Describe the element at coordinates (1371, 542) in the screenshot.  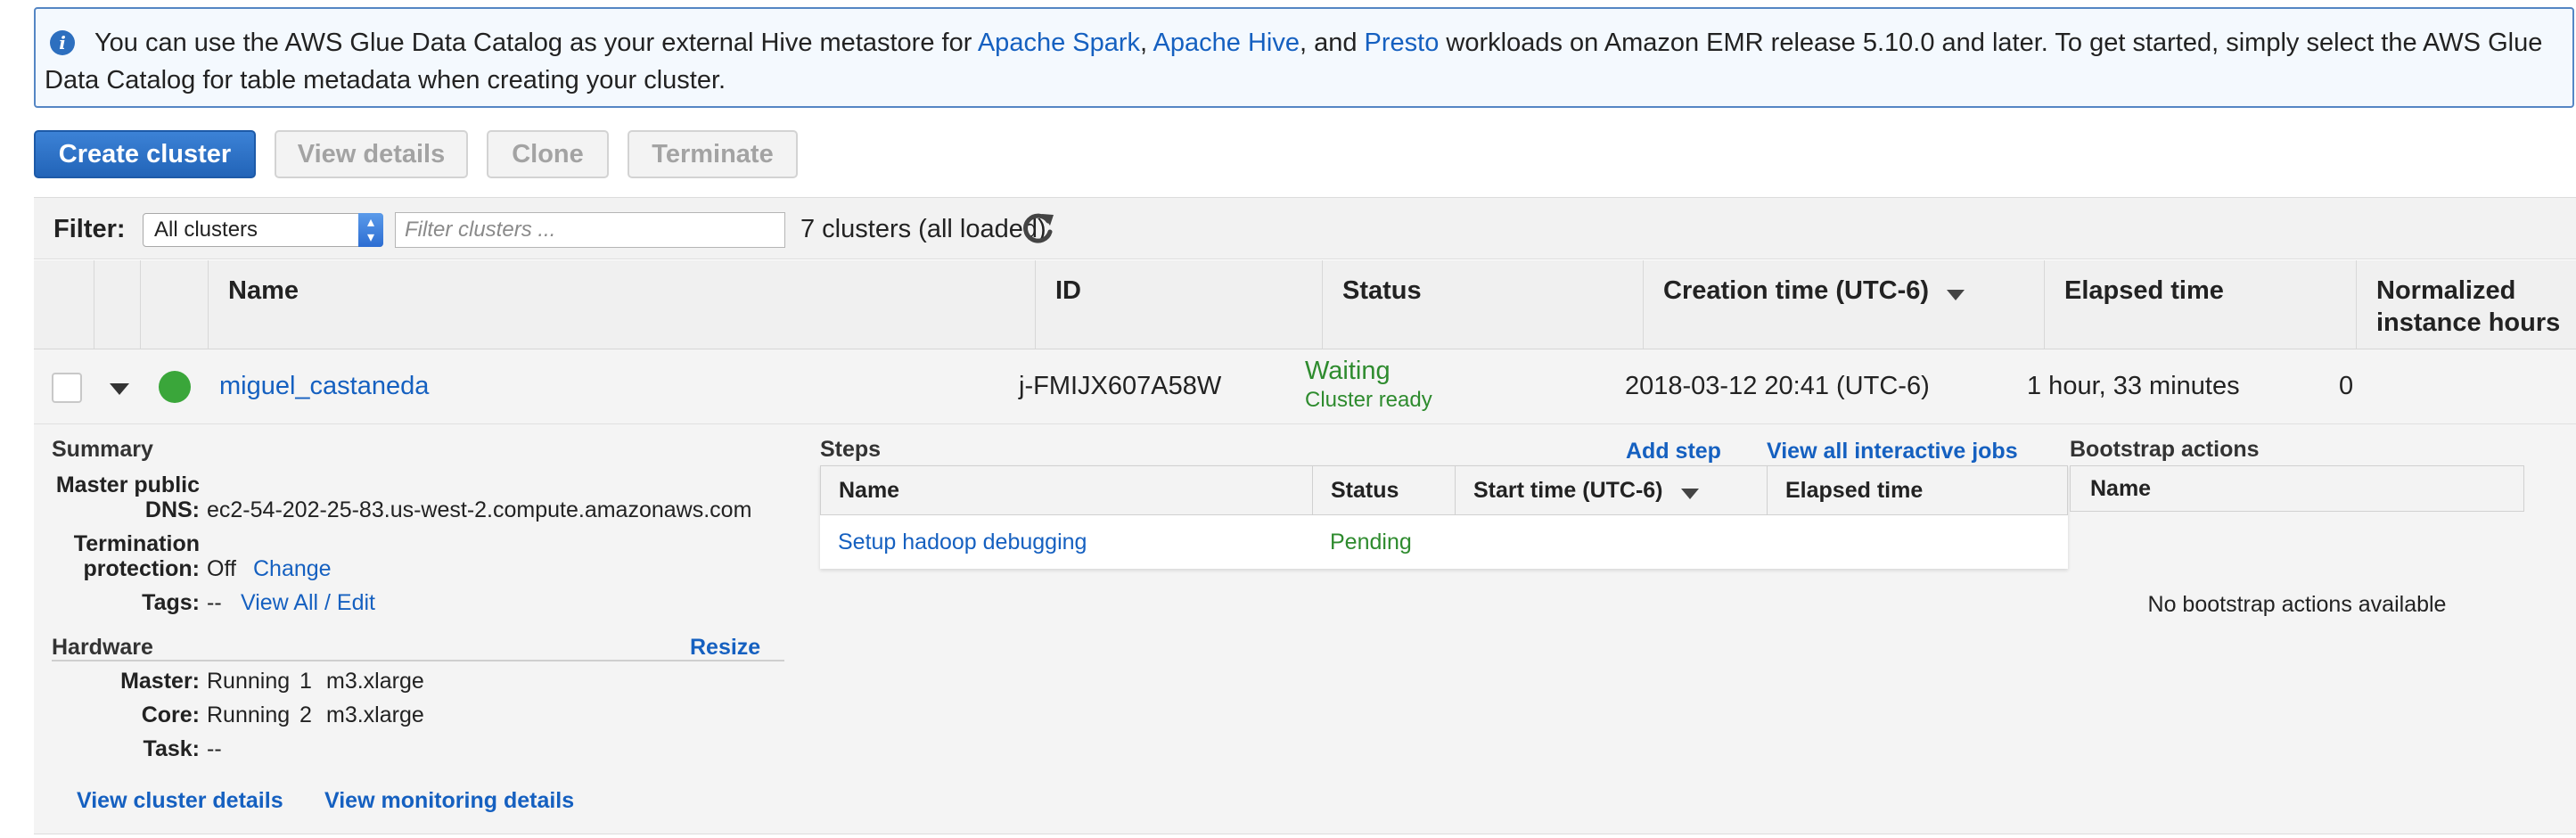
I see `step-status: Pending` at that location.